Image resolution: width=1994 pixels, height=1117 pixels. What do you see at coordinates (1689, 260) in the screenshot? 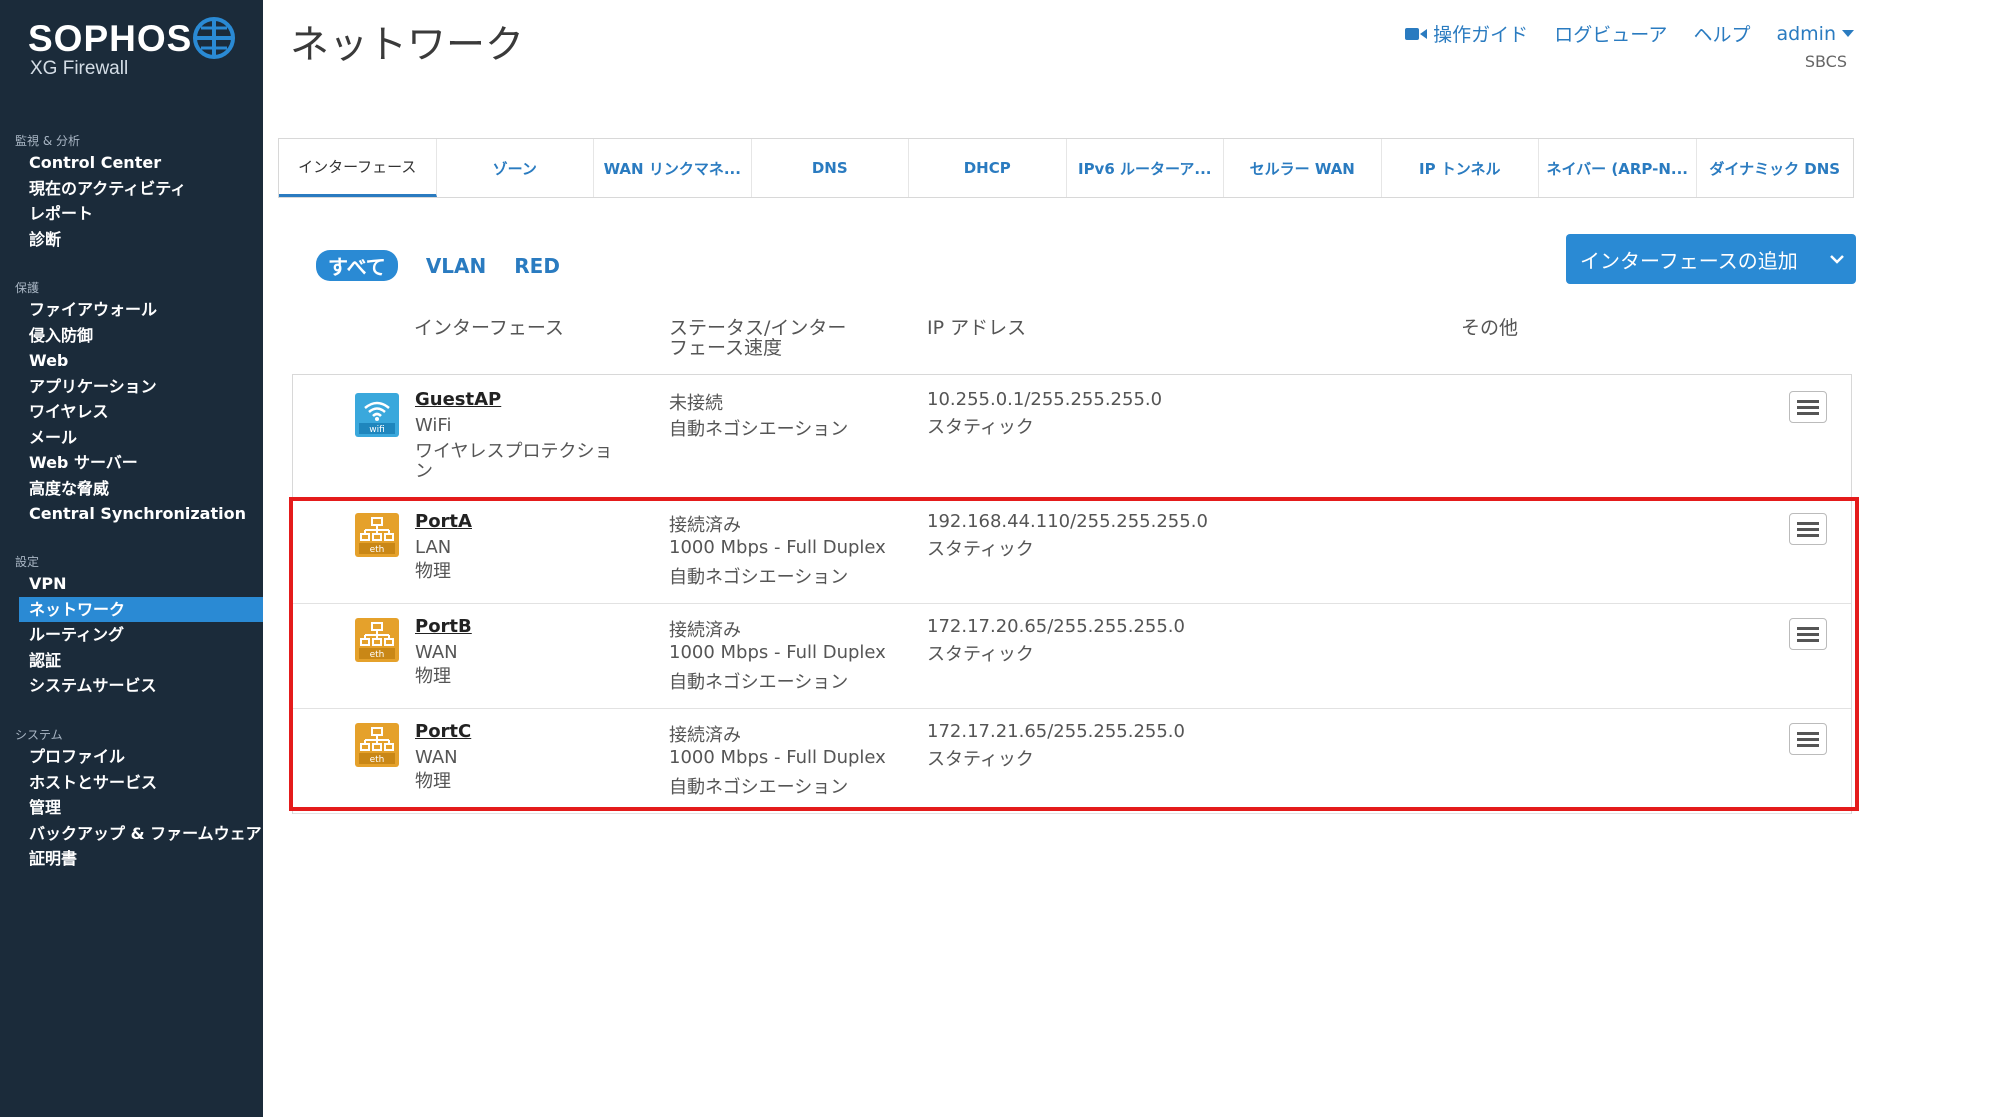
I see `add-interface-label: インターフェースの追加` at bounding box center [1689, 260].